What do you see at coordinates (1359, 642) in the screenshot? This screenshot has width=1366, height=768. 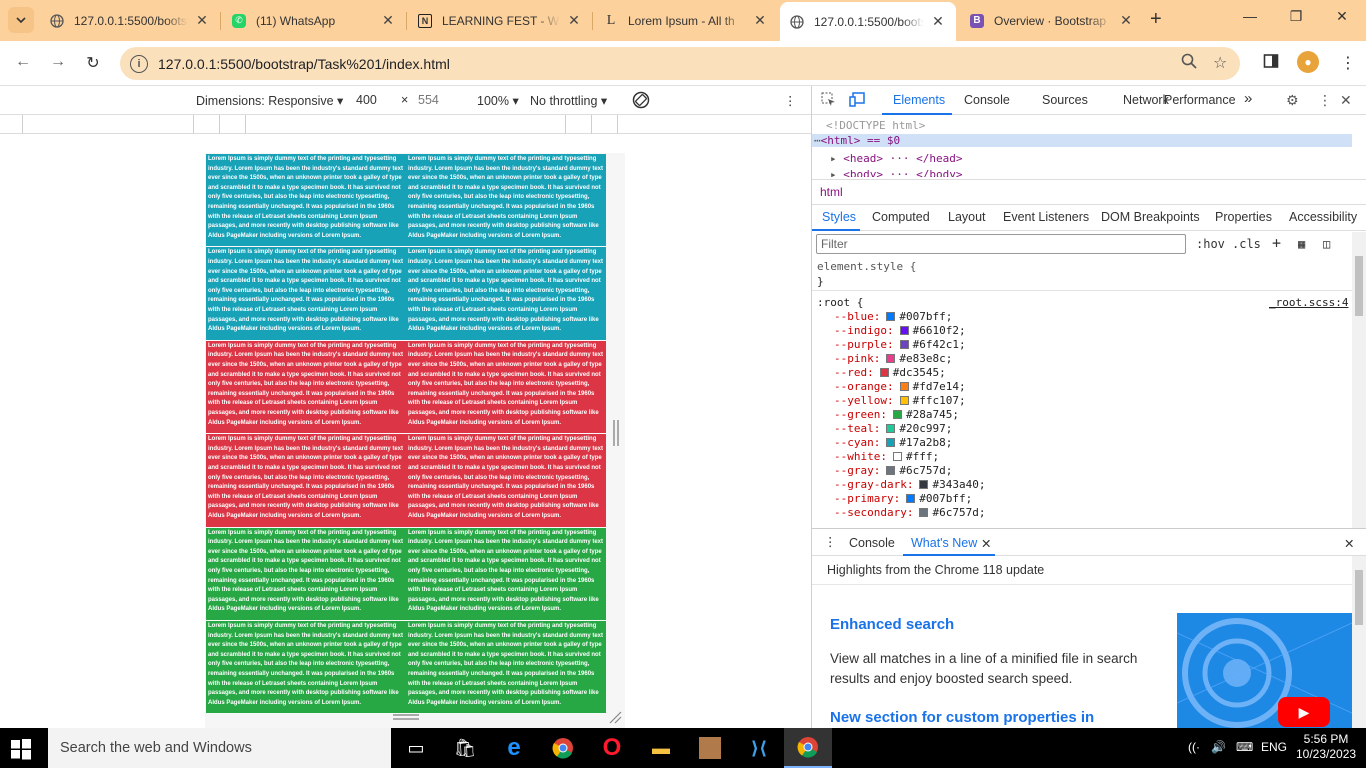 I see `whats-new-scrollbar` at bounding box center [1359, 642].